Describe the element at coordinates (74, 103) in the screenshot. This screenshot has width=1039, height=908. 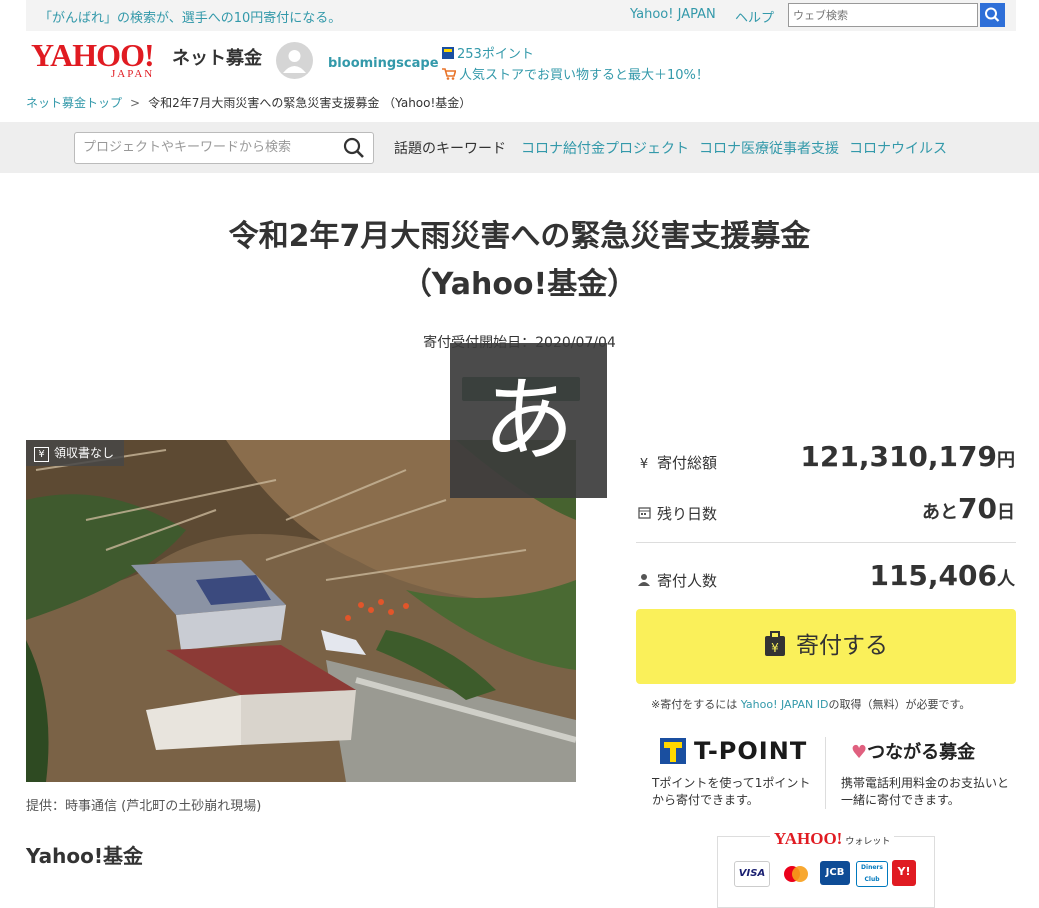
I see `breadcrumb-top-link: ネット募金トップ` at that location.